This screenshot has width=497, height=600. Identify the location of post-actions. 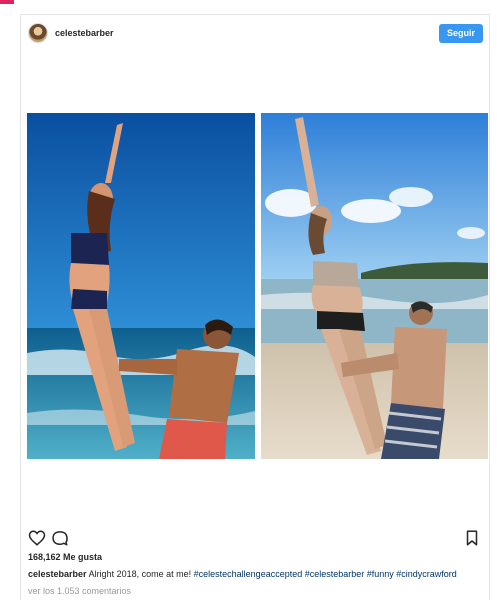
(255, 539).